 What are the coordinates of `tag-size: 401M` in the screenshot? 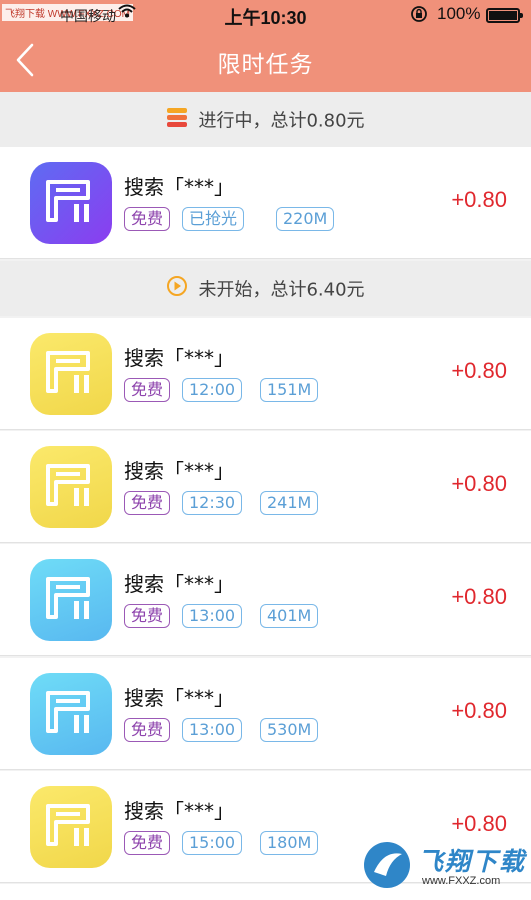 It's located at (289, 616).